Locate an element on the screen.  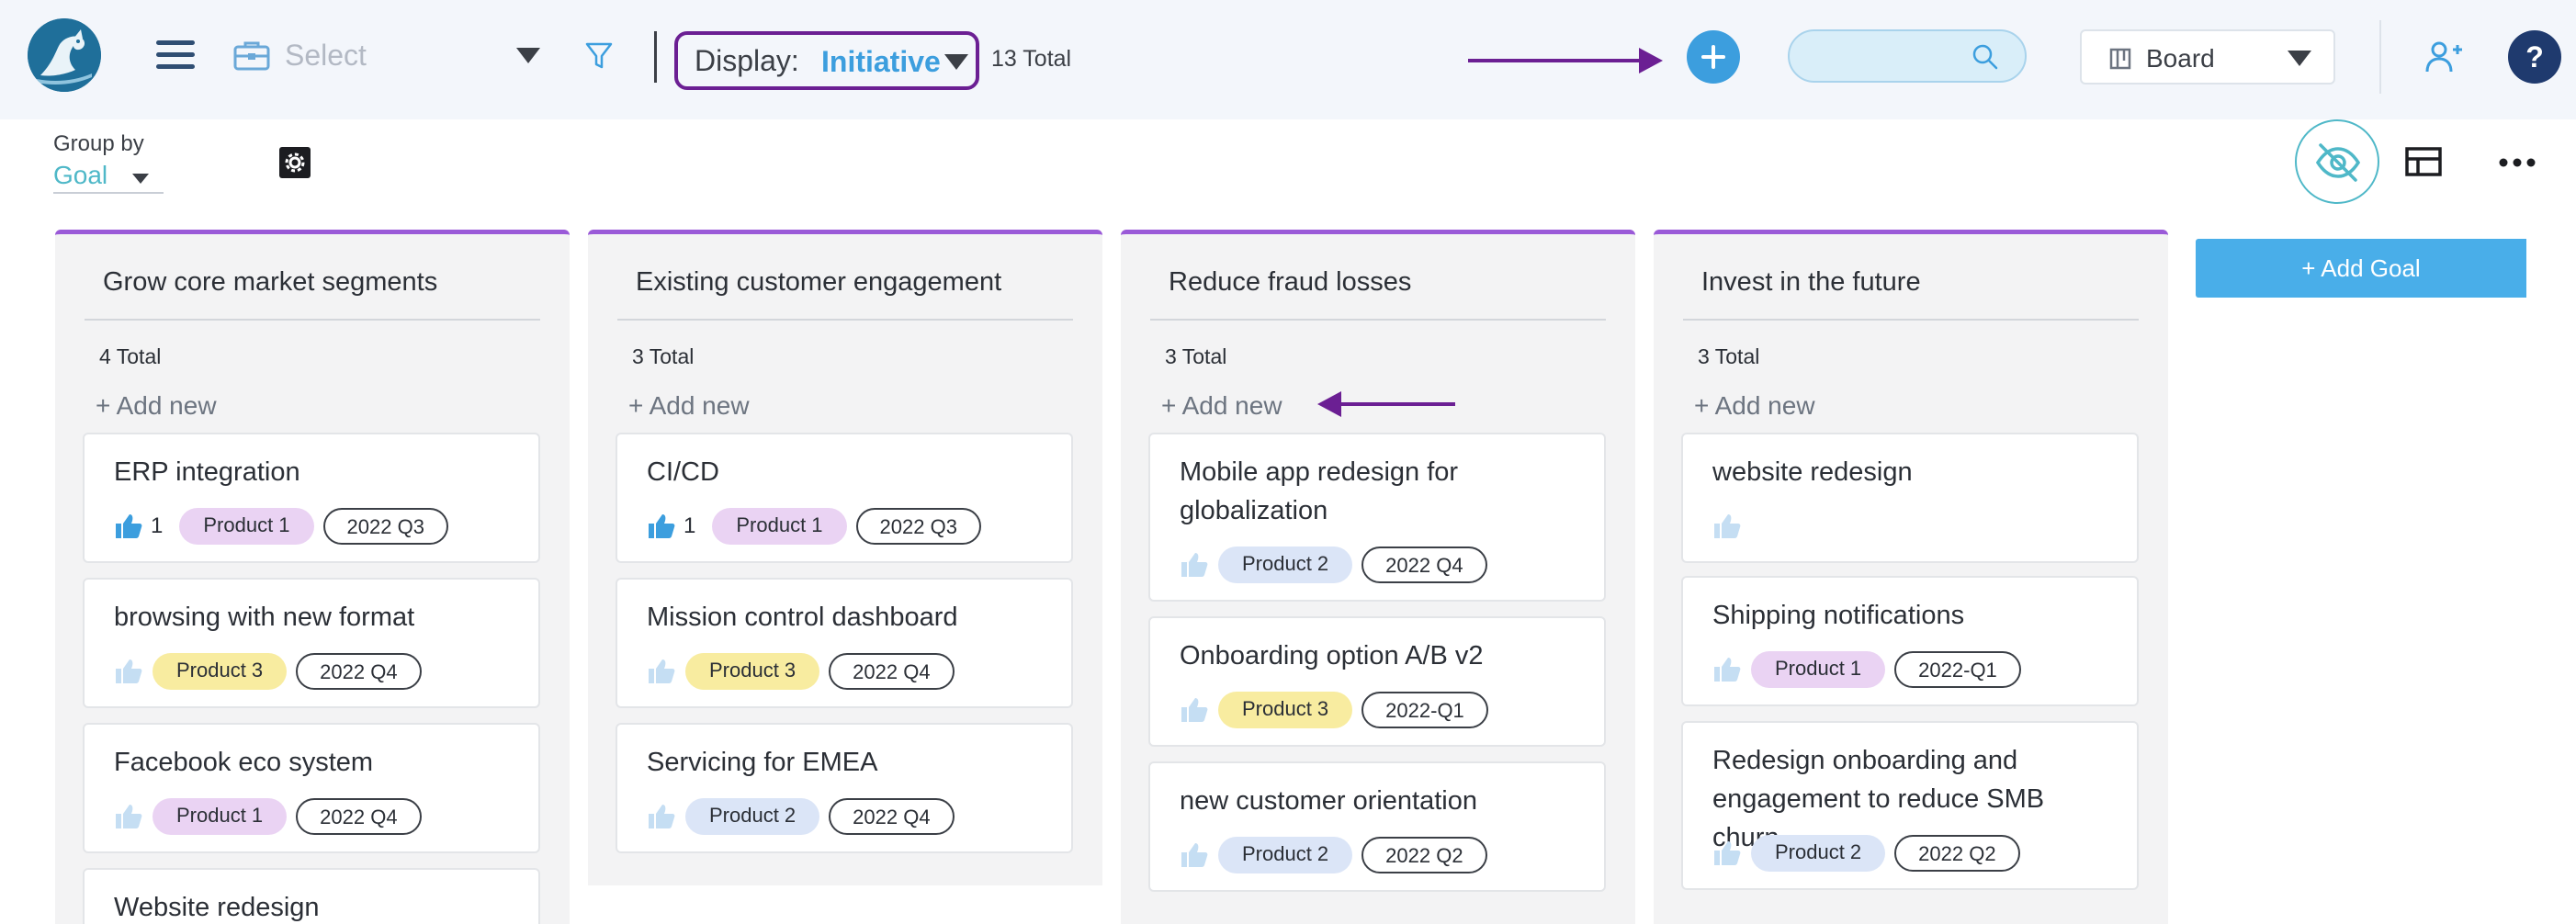
add-user-icon is located at coordinates (2443, 57).